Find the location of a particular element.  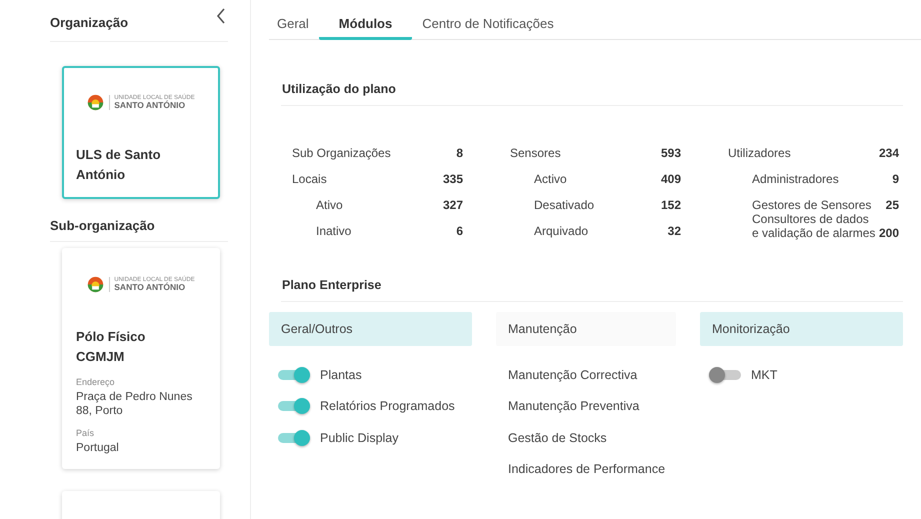

stat-value: 32 is located at coordinates (674, 231).